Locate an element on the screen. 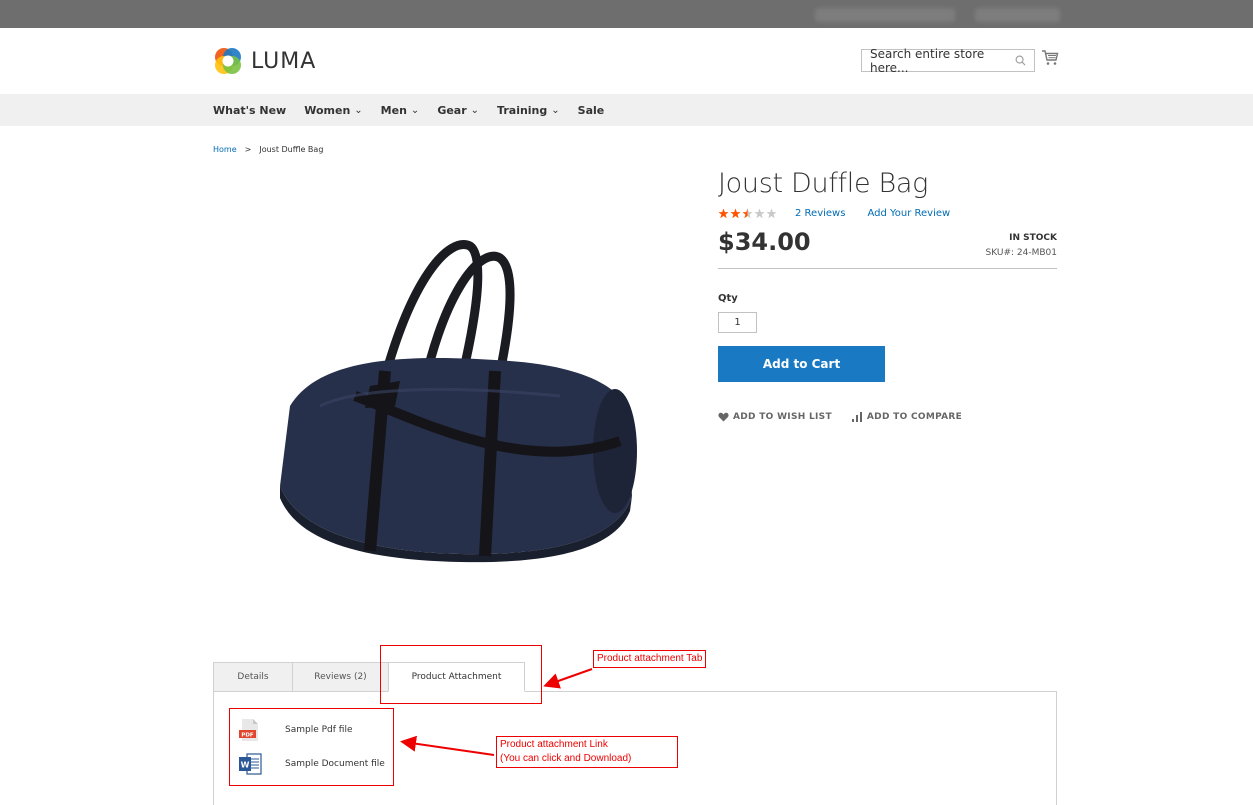  product-actions: ADD TO WISH LIST ADD TO COMPARE is located at coordinates (840, 417).